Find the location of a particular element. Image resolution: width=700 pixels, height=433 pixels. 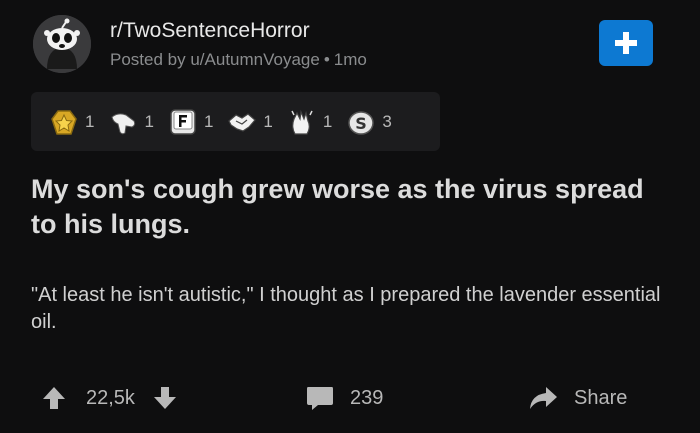

upvote-arrow-icon is located at coordinates (54, 398).